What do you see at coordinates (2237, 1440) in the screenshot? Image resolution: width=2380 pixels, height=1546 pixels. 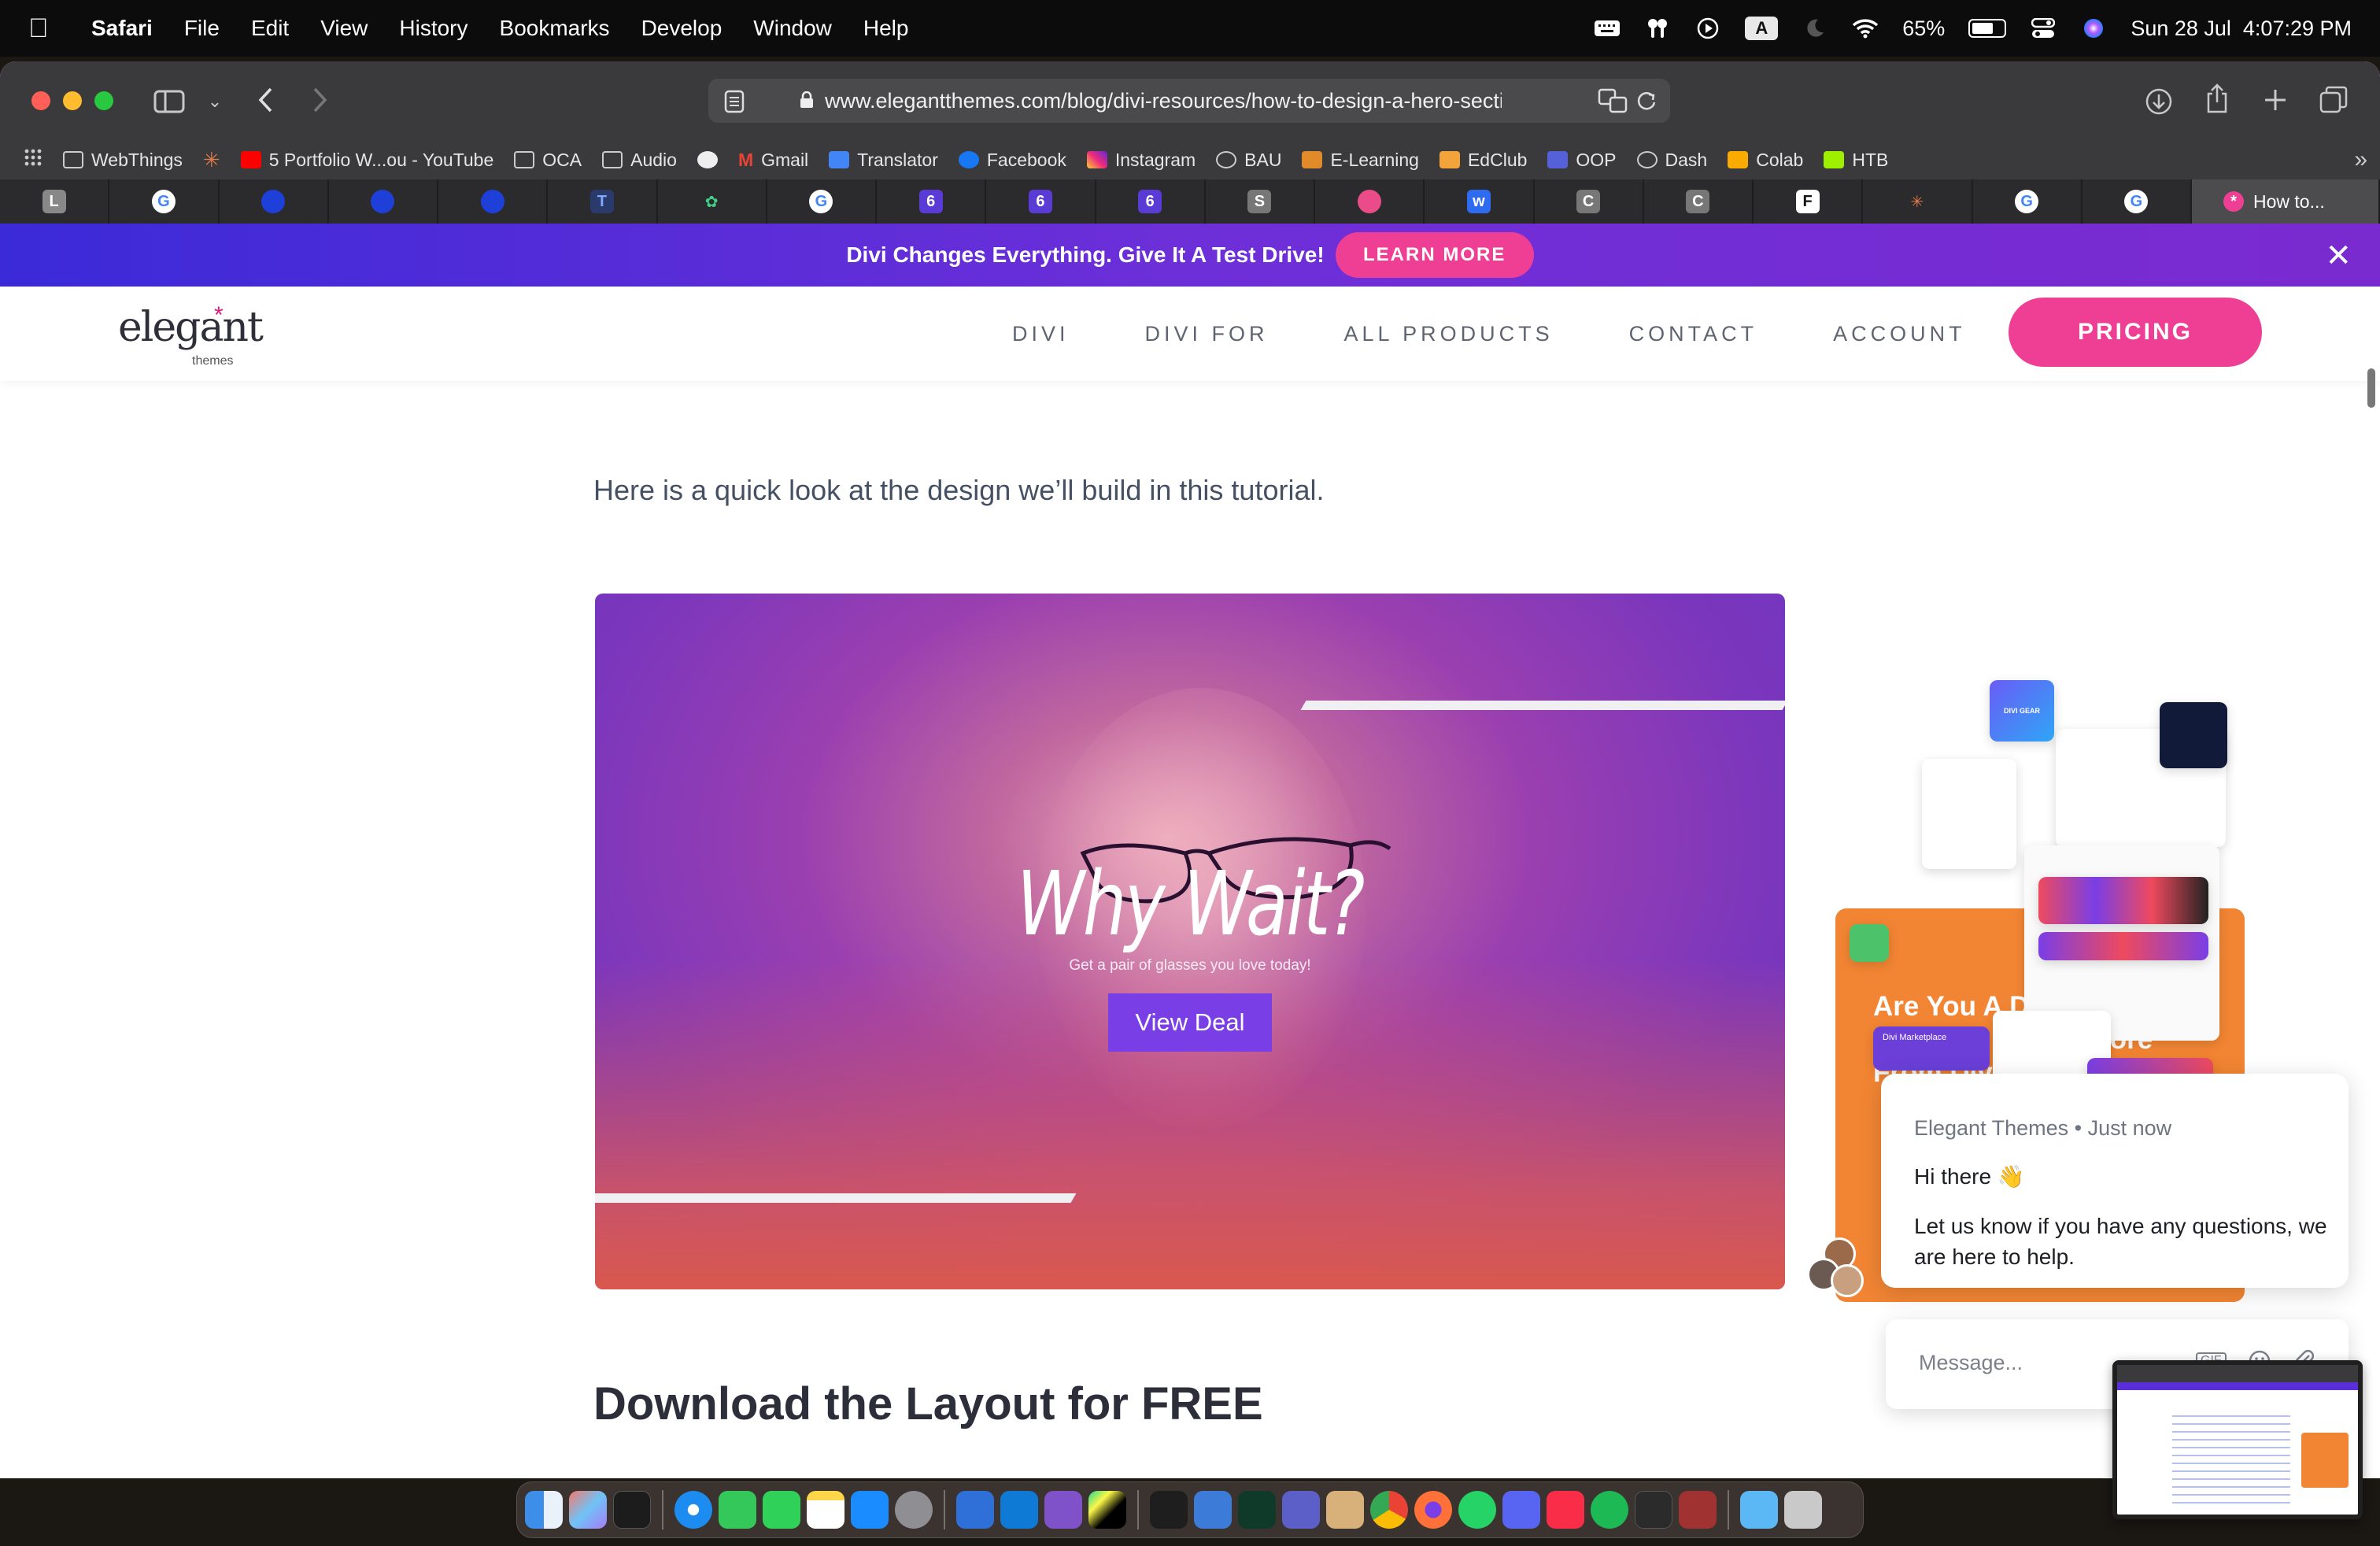 I see `screenshot-thumbnail` at bounding box center [2237, 1440].